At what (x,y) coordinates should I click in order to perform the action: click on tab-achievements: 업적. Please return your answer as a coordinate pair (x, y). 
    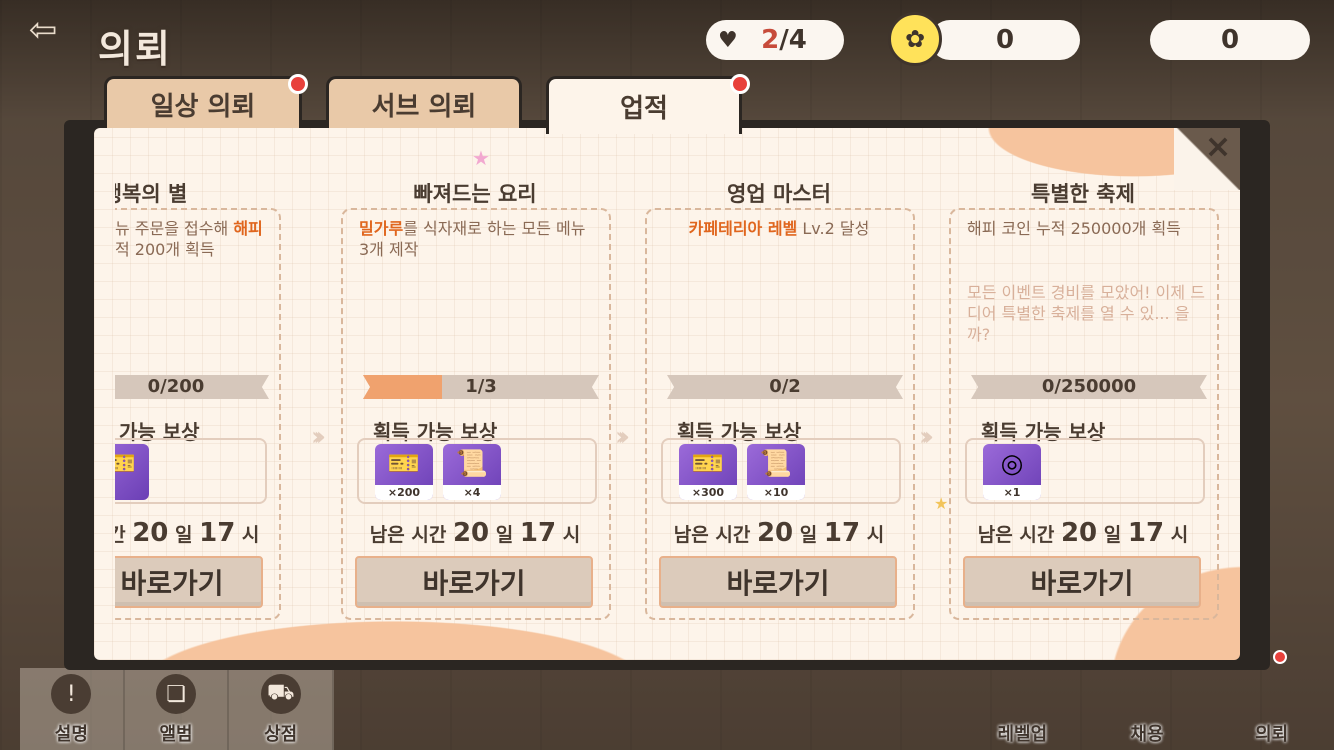
    Looking at the image, I should click on (644, 105).